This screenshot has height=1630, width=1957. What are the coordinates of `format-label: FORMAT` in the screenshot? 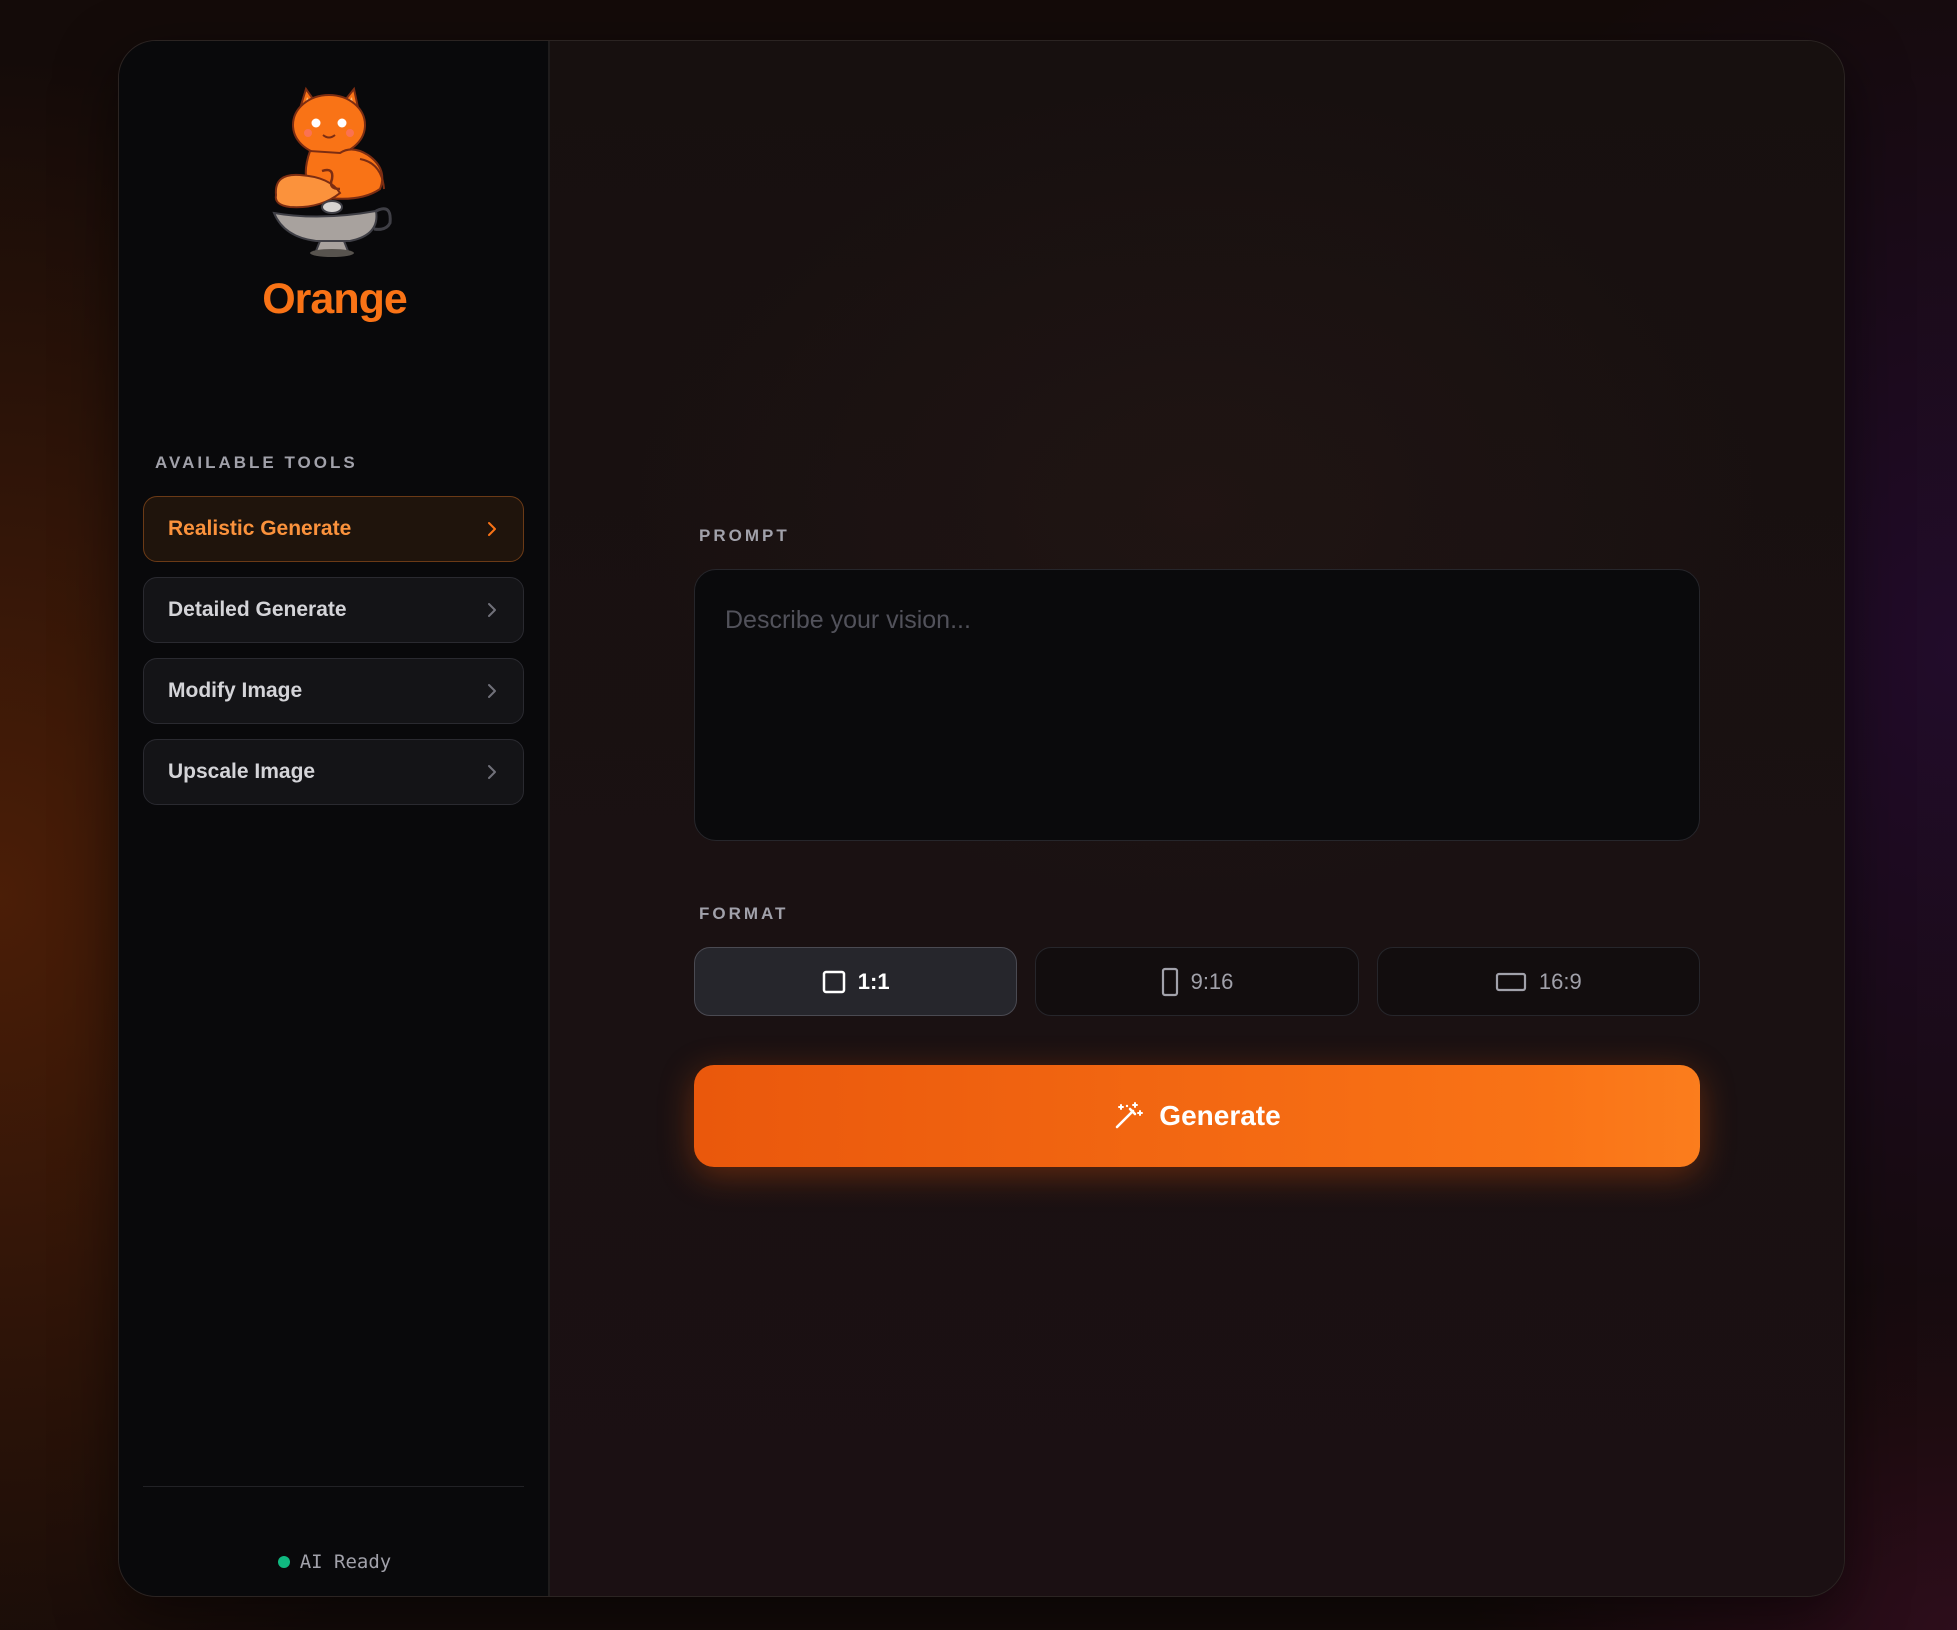 It's located at (744, 913).